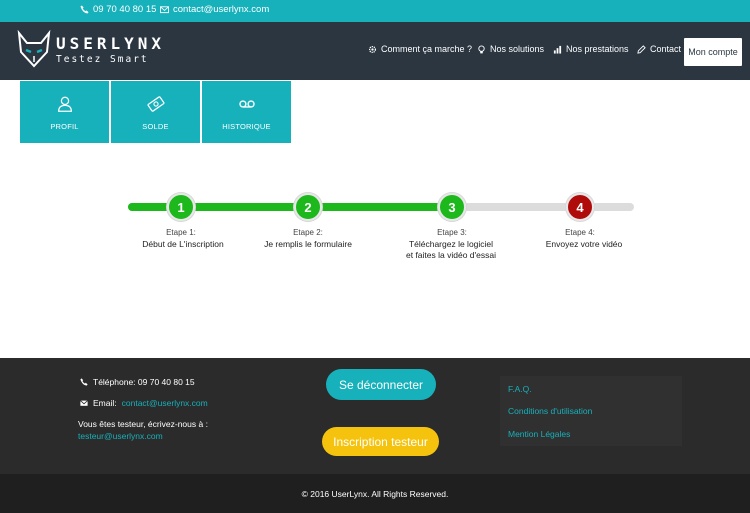 The width and height of the screenshot is (750, 513). Describe the element at coordinates (308, 244) in the screenshot. I see `step-2-description: Je remplis le formulaire` at that location.